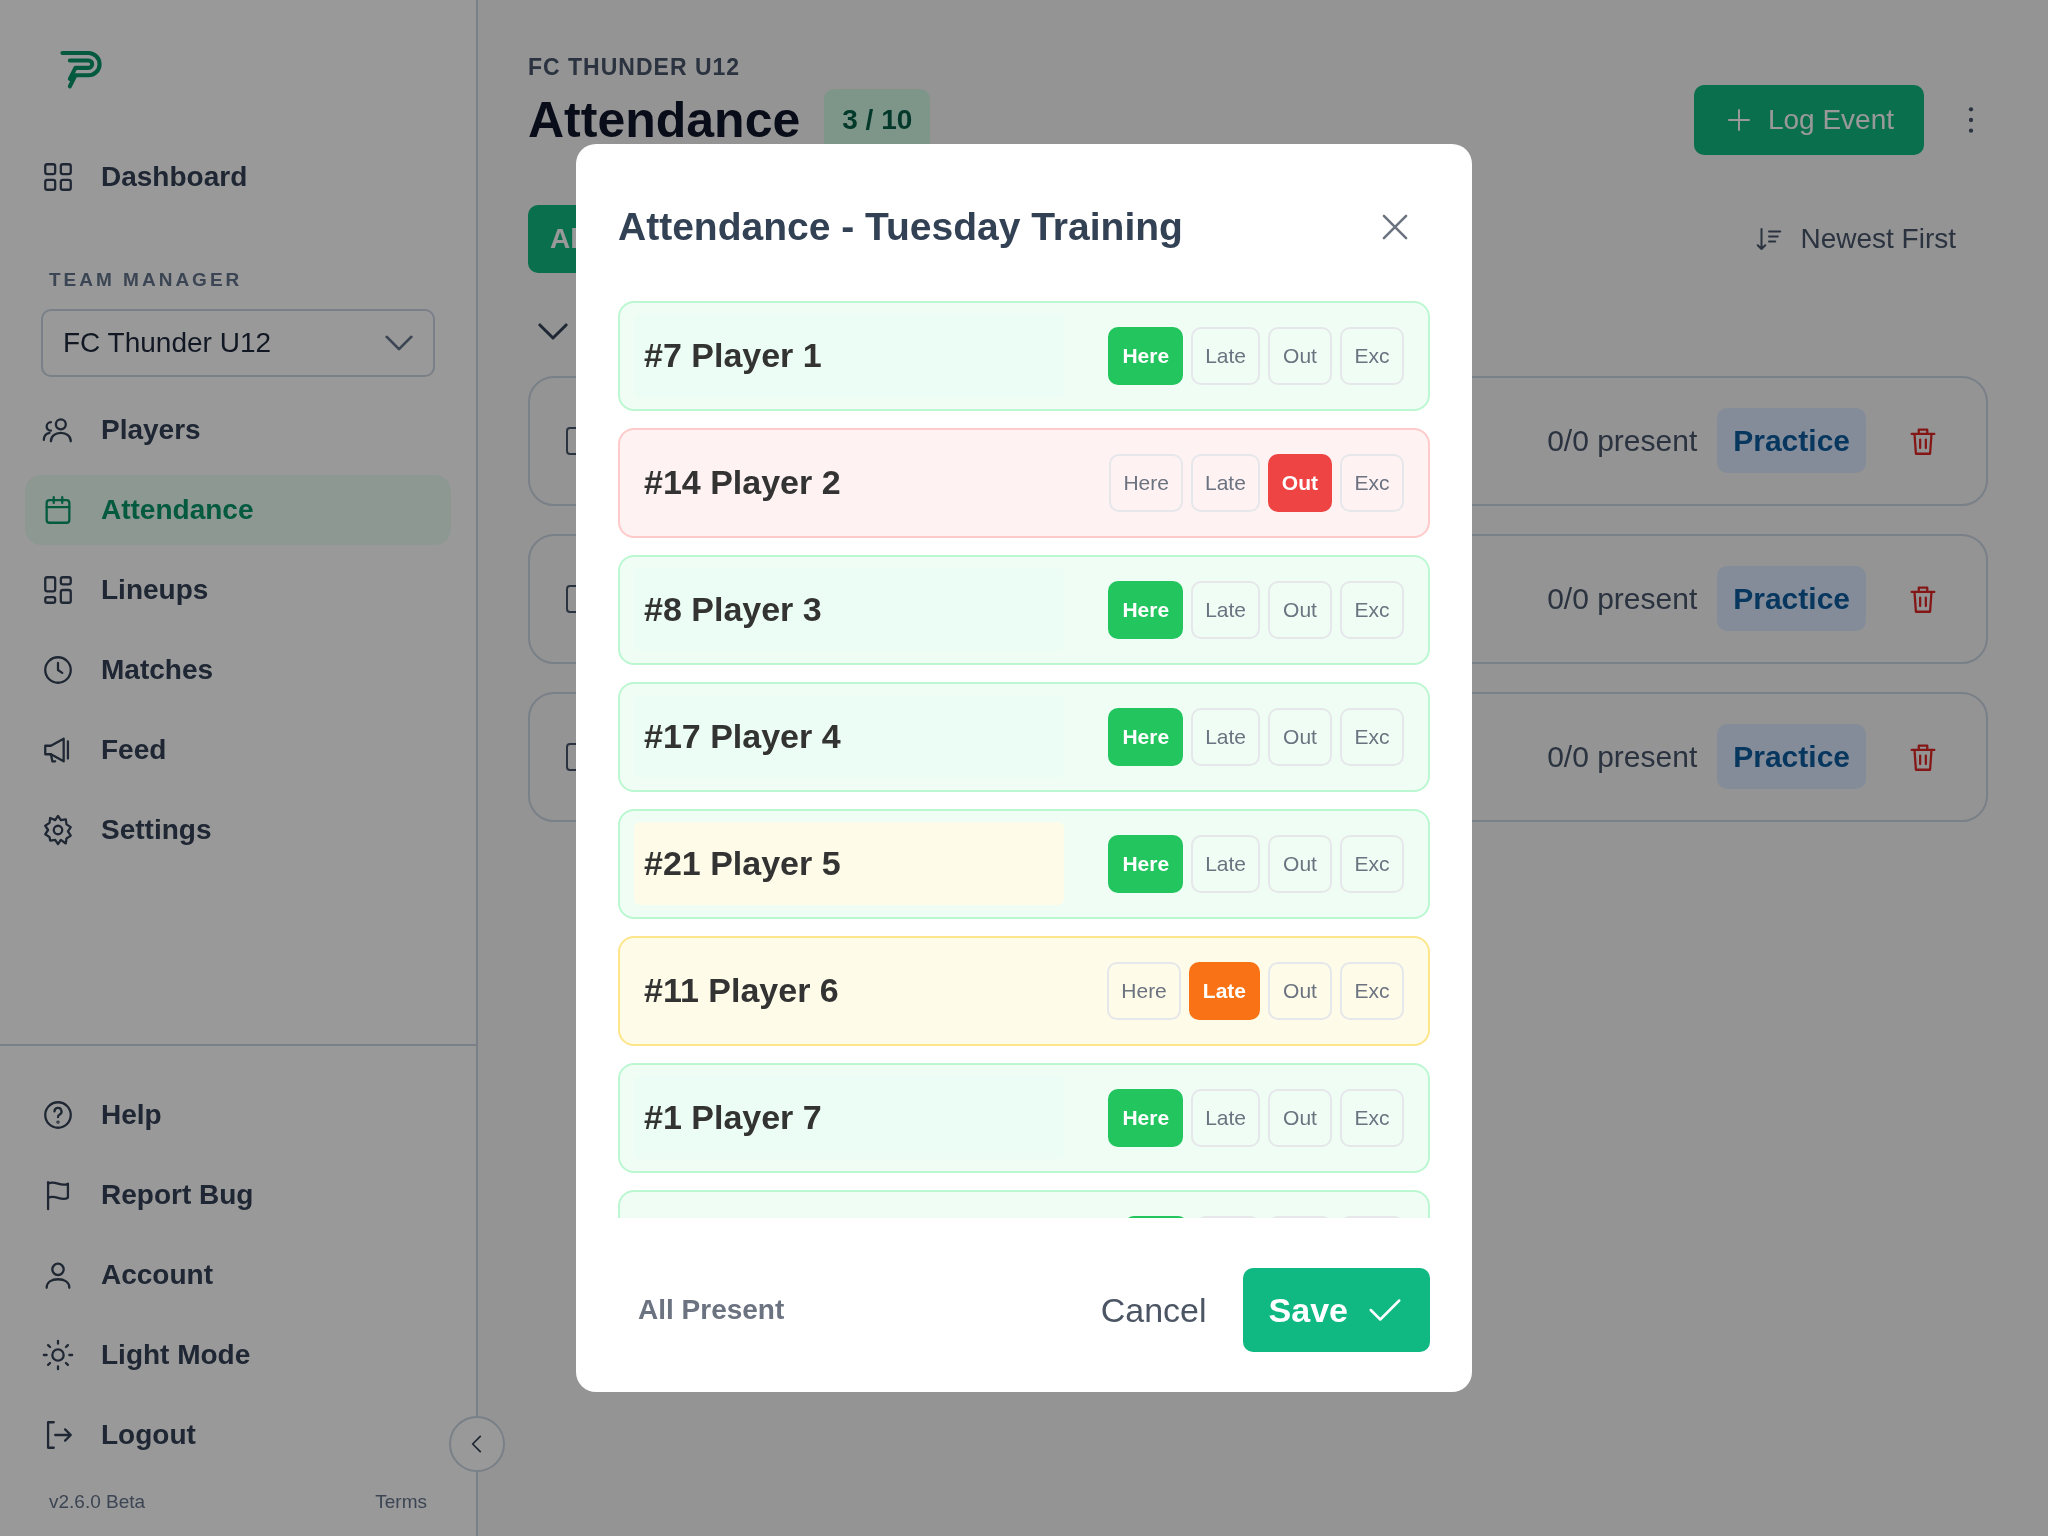 This screenshot has width=2048, height=1536. I want to click on sort-button: Newest First, so click(1855, 238).